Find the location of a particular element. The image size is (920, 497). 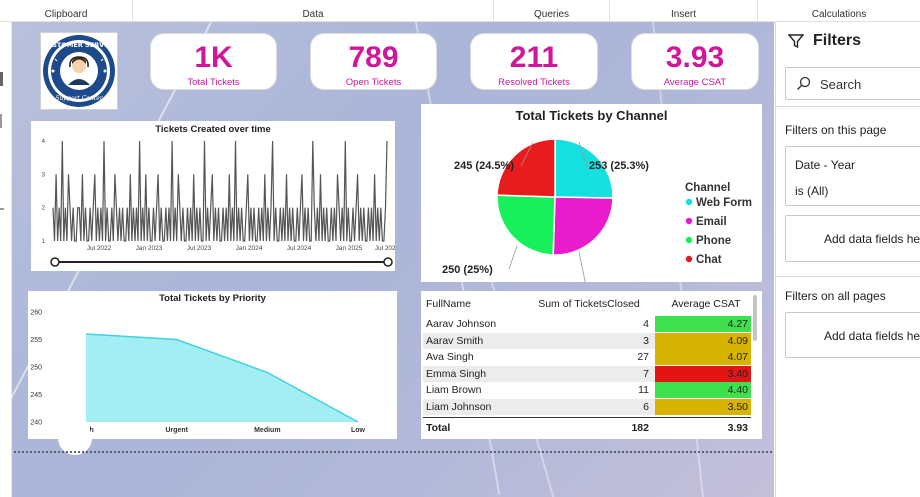

total-sum: 182 is located at coordinates (640, 428).